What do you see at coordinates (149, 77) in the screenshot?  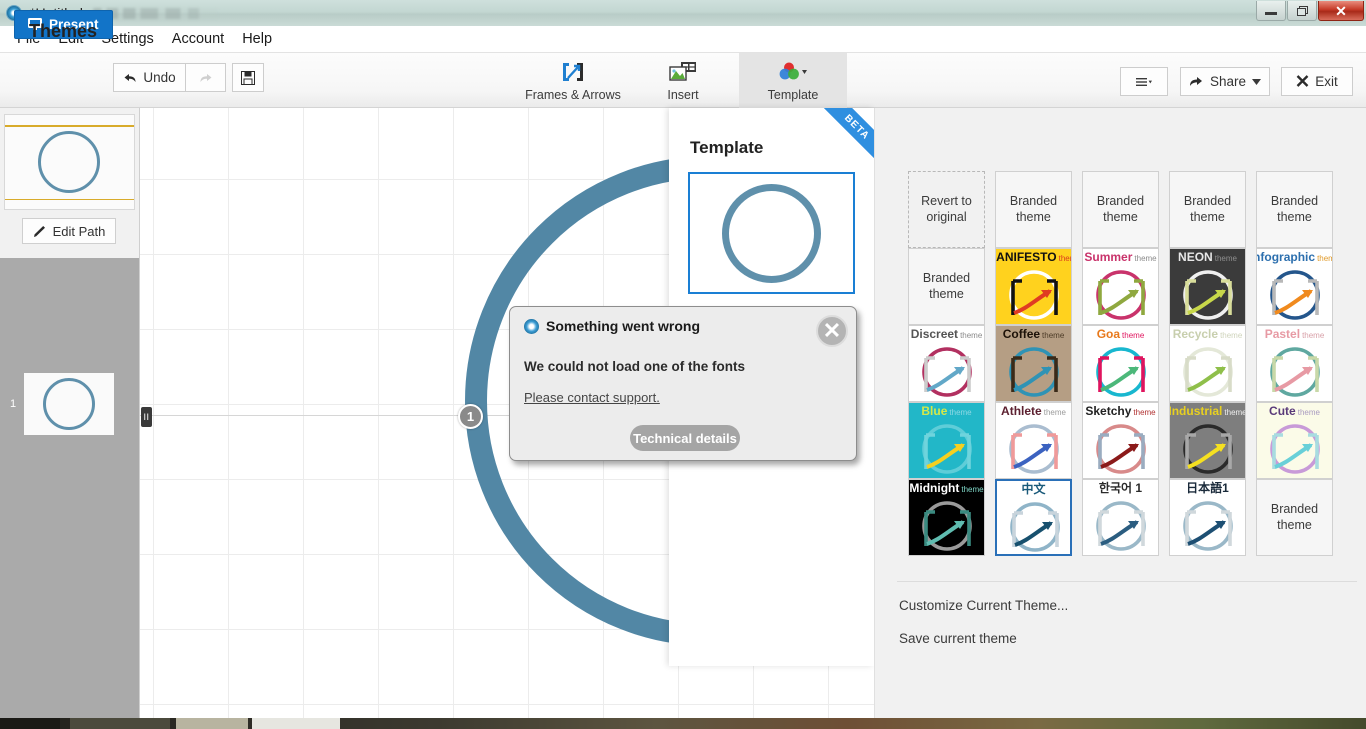 I see `undo-button: Undo` at bounding box center [149, 77].